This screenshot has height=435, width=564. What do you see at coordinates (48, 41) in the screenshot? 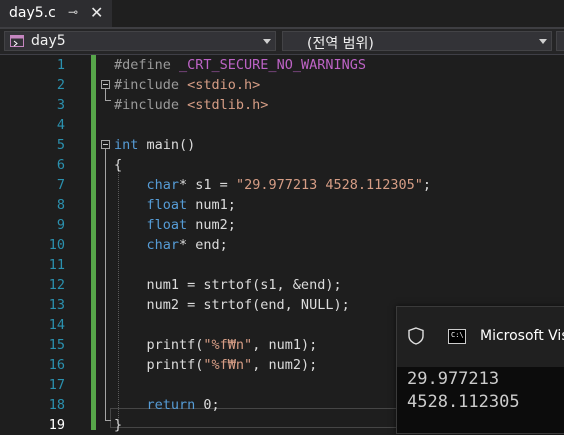
I see `project-name: day5` at bounding box center [48, 41].